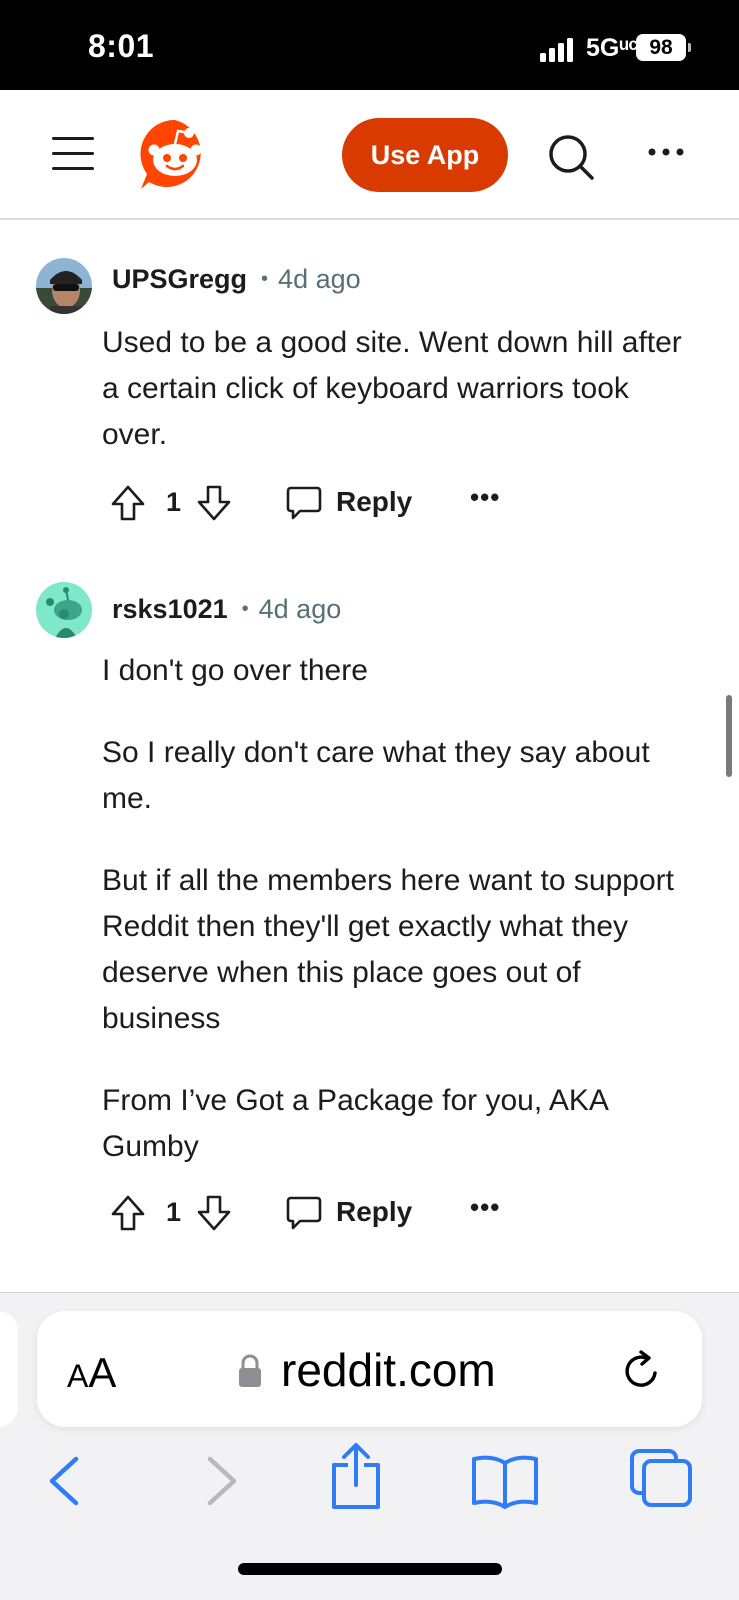 This screenshot has height=1600, width=739. I want to click on comment-paragraph: I don't go over there, so click(235, 670).